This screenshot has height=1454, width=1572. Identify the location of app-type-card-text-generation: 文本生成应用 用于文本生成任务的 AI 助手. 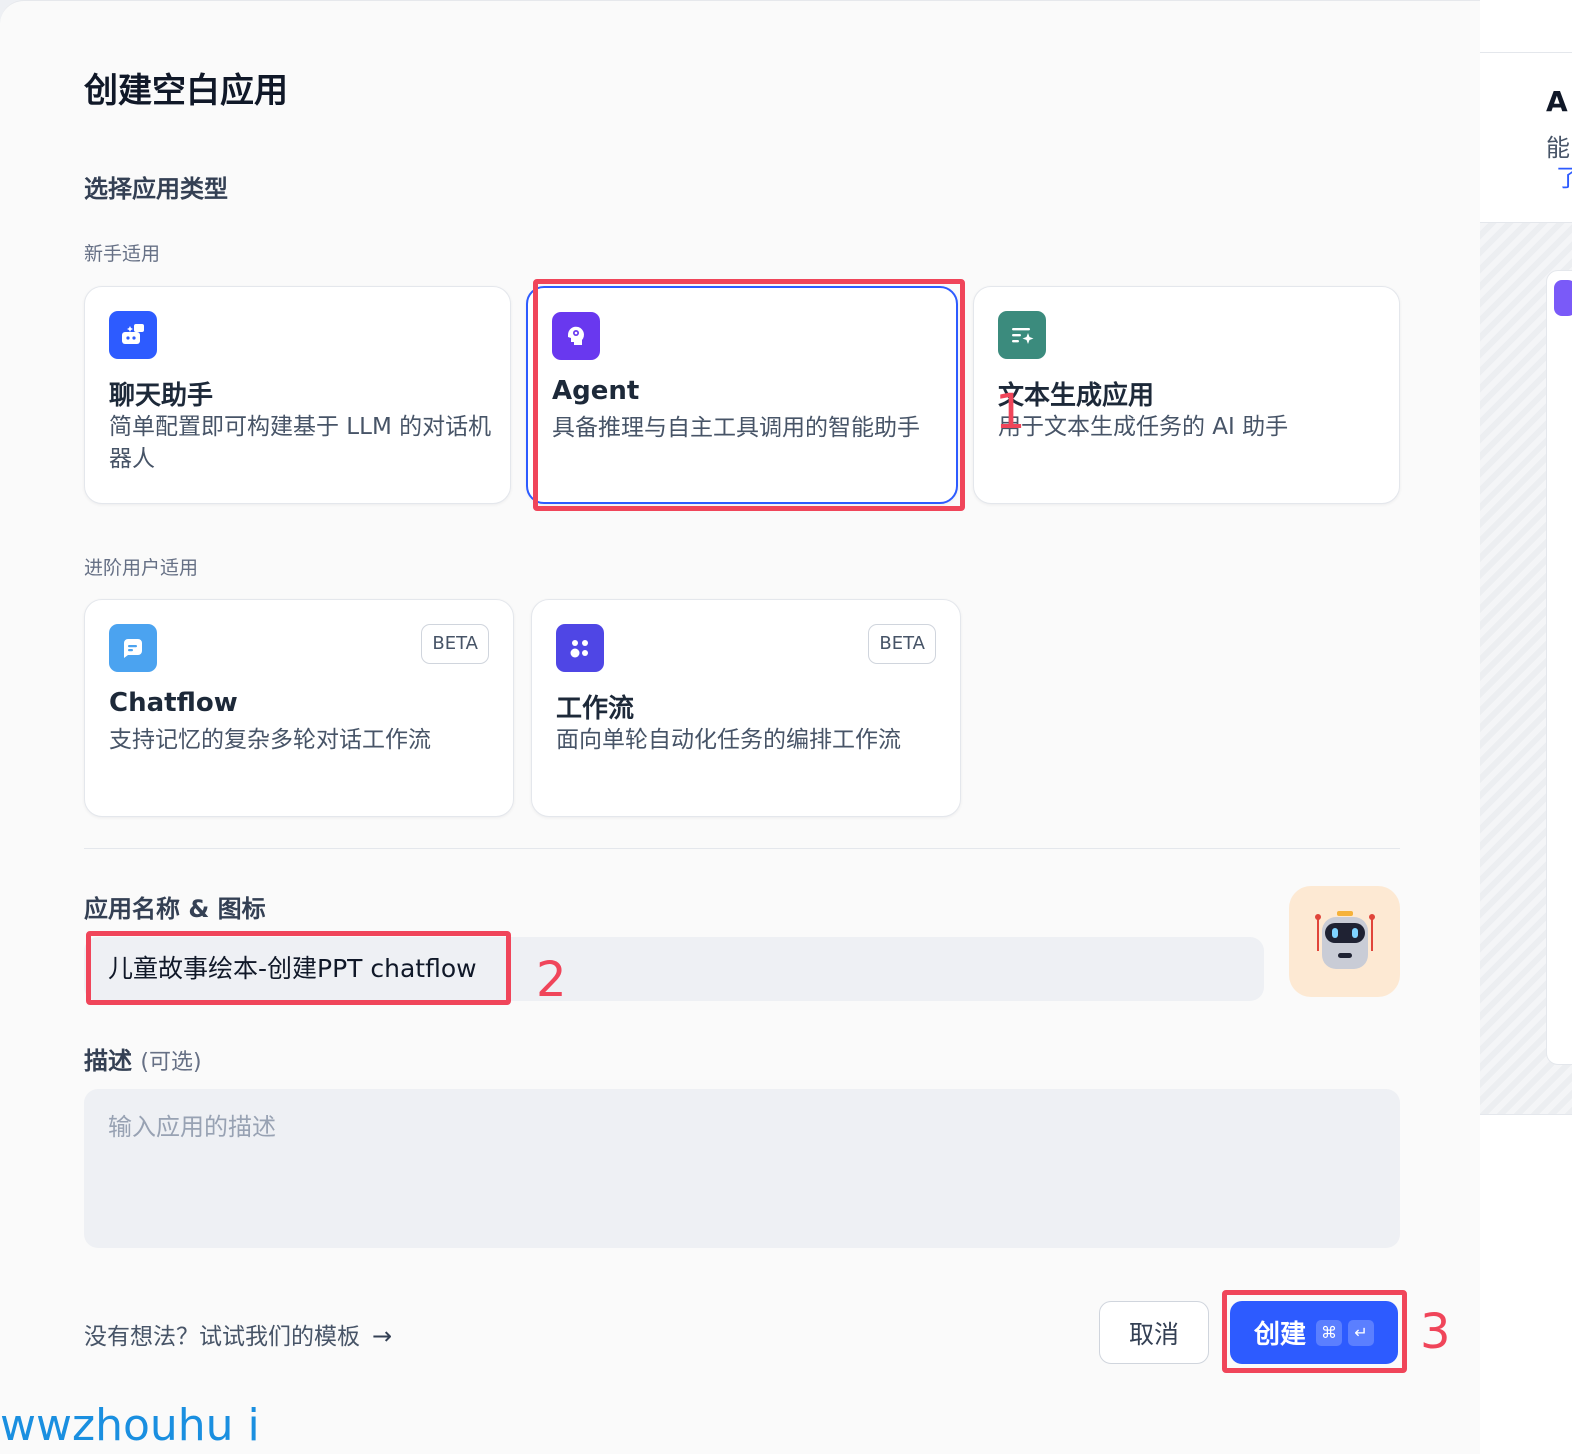
(1186, 395).